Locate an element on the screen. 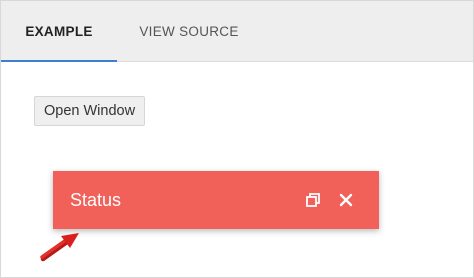  tab-example-label: EXAMPLE is located at coordinates (59, 31).